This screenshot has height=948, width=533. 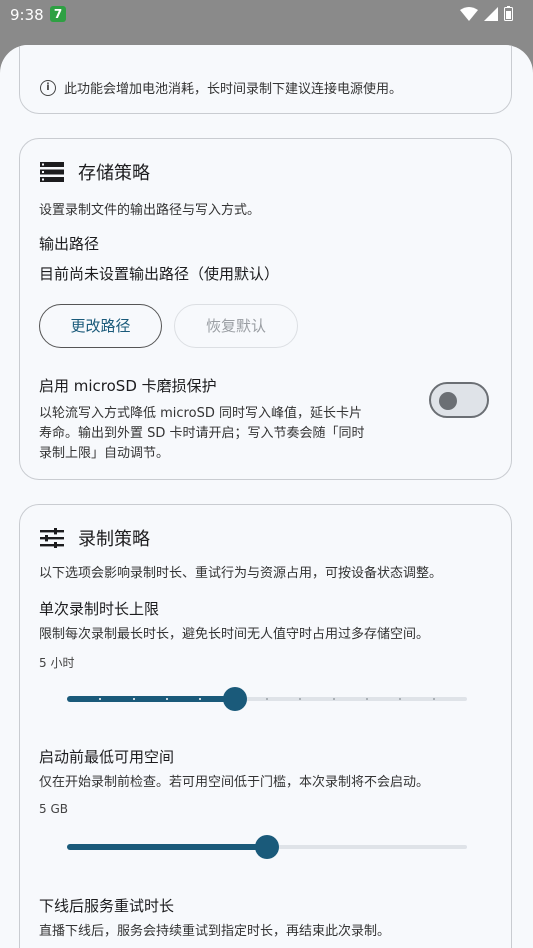 What do you see at coordinates (104, 453) in the screenshot?
I see `microsd-description-line-3: 录制上限」自动调节。` at bounding box center [104, 453].